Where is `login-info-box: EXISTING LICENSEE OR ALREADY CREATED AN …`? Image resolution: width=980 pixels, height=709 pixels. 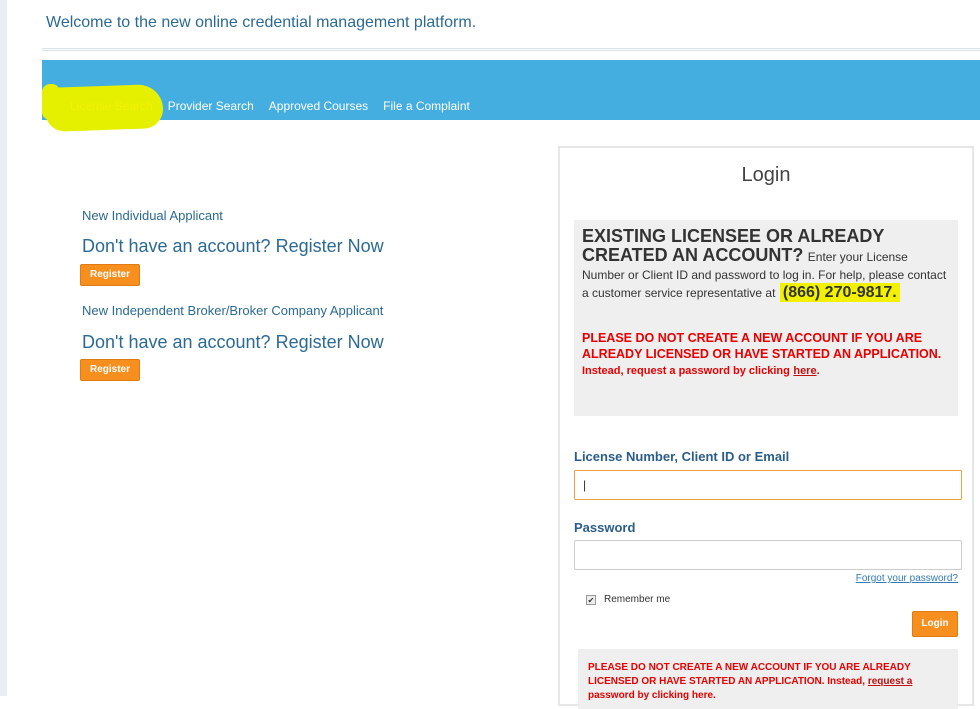
login-info-box: EXISTING LICENSEE OR ALREADY CREATED AN … is located at coordinates (766, 318).